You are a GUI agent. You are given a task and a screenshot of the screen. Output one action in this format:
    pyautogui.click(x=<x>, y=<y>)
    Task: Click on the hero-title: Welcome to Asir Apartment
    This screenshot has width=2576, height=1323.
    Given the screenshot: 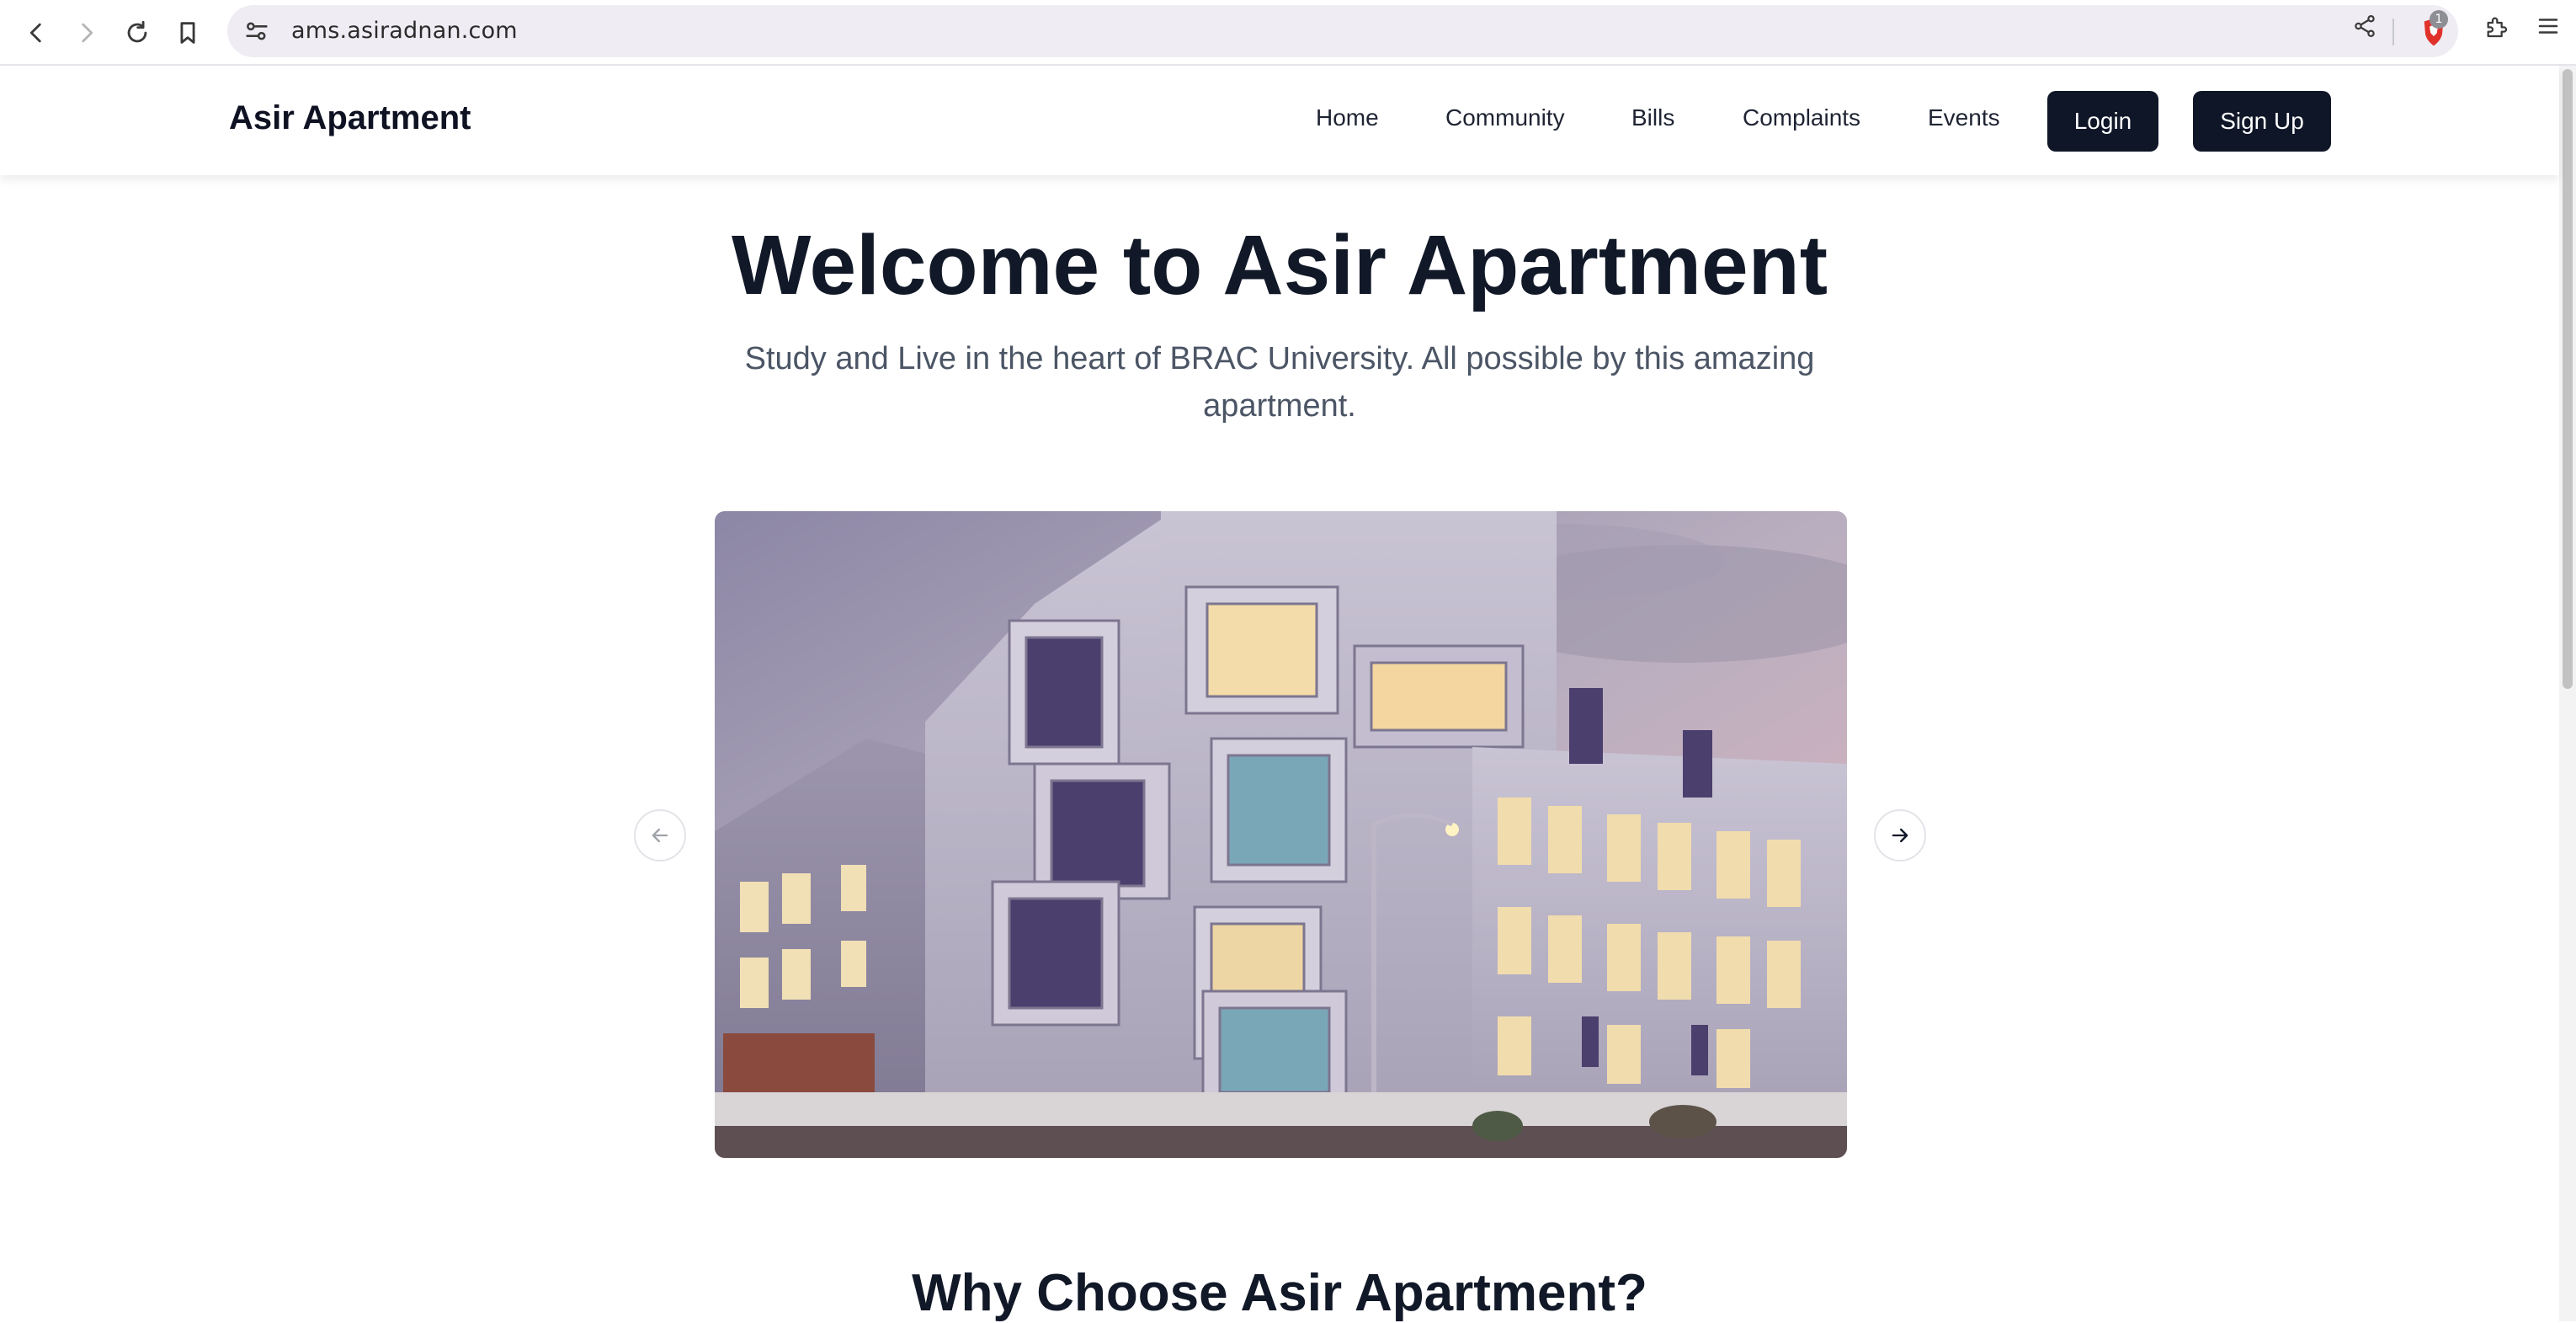 What is the action you would take?
    pyautogui.click(x=1280, y=265)
    